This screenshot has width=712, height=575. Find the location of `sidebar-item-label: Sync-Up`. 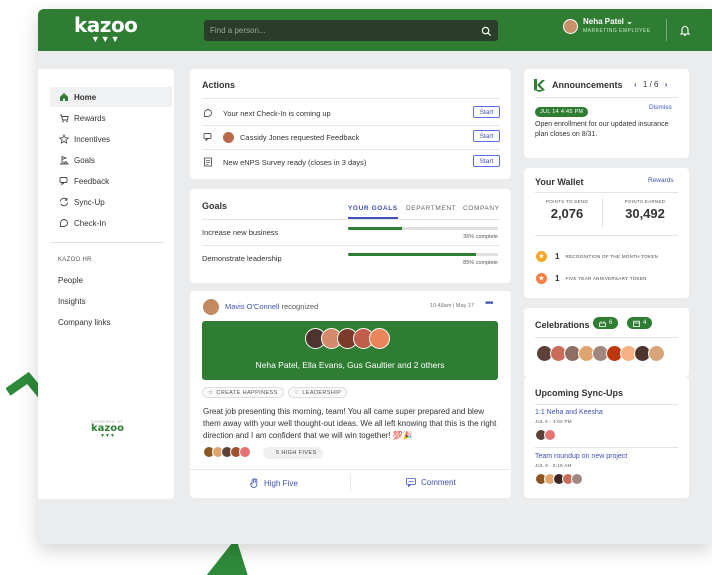

sidebar-item-label: Sync-Up is located at coordinates (89, 202).